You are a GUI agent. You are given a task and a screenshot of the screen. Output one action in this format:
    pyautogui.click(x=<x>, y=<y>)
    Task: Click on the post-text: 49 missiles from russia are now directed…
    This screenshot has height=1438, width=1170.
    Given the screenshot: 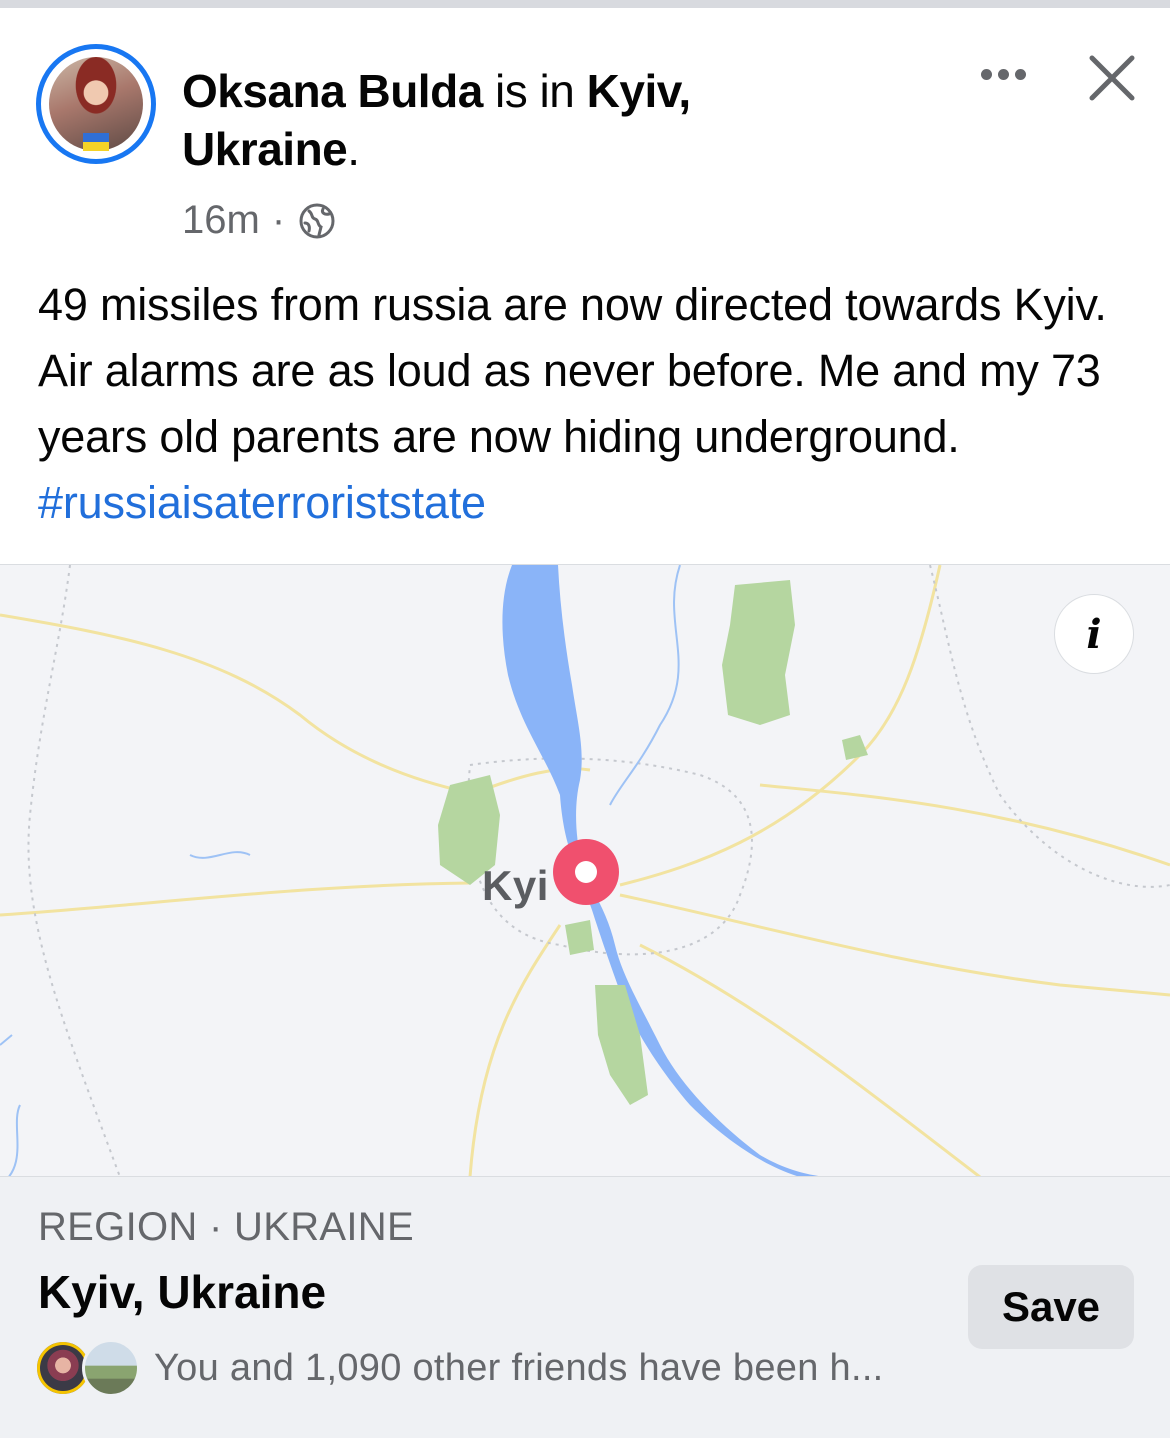 What is the action you would take?
    pyautogui.click(x=572, y=370)
    